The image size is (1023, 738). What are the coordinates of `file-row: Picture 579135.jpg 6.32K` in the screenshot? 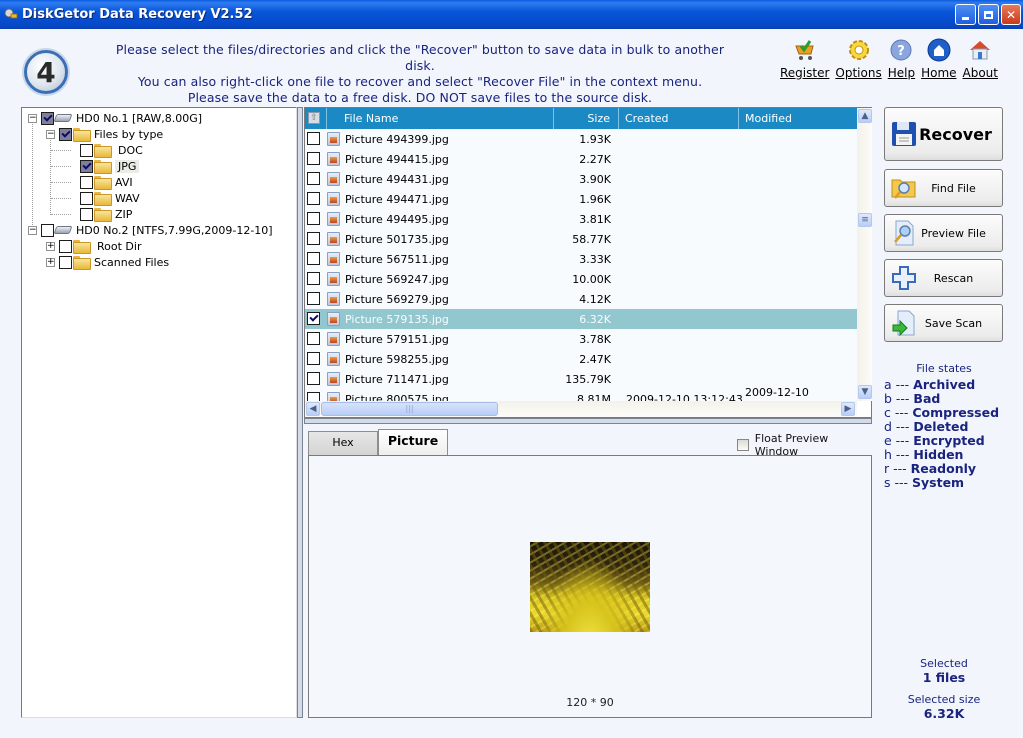 It's located at (581, 319).